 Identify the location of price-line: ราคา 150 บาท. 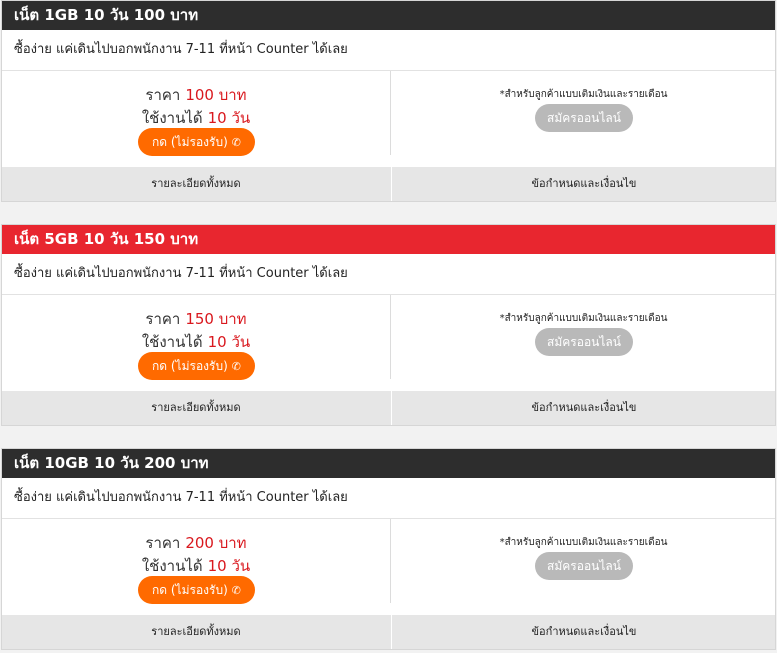
(196, 319).